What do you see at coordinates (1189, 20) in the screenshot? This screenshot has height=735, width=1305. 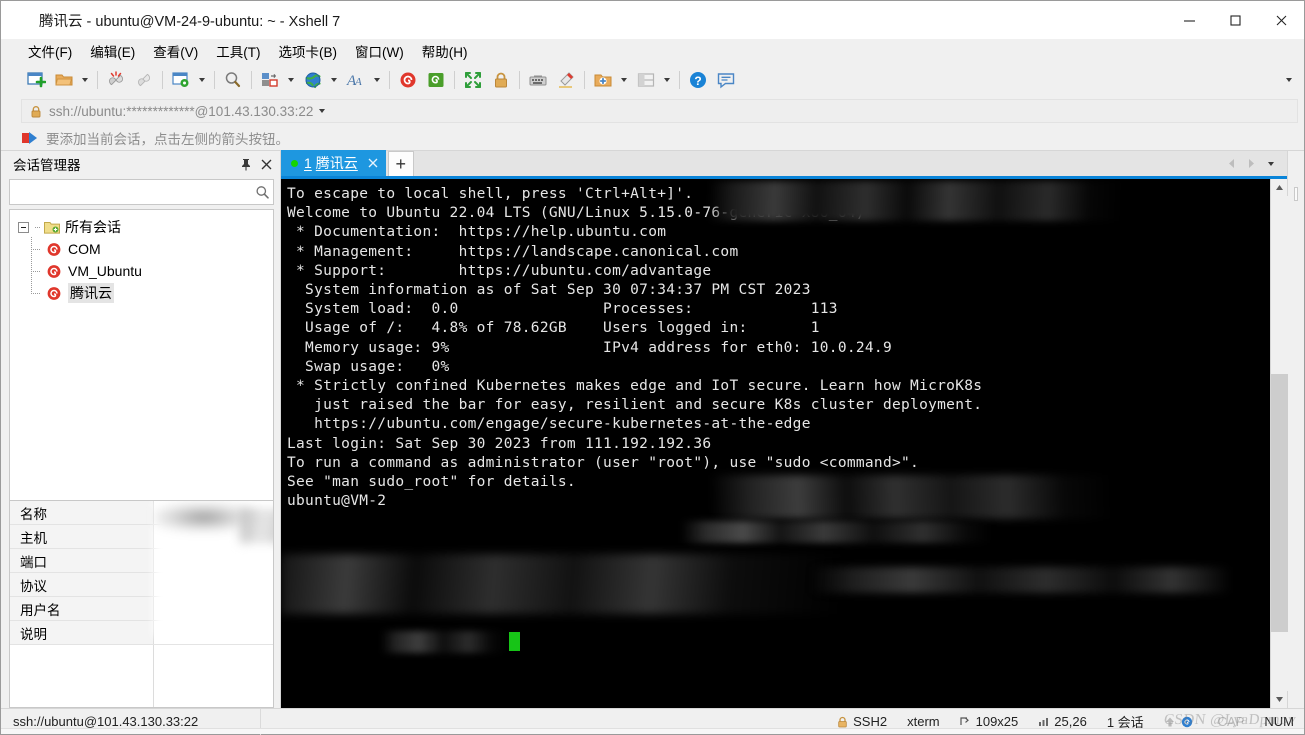 I see `minimize-button` at bounding box center [1189, 20].